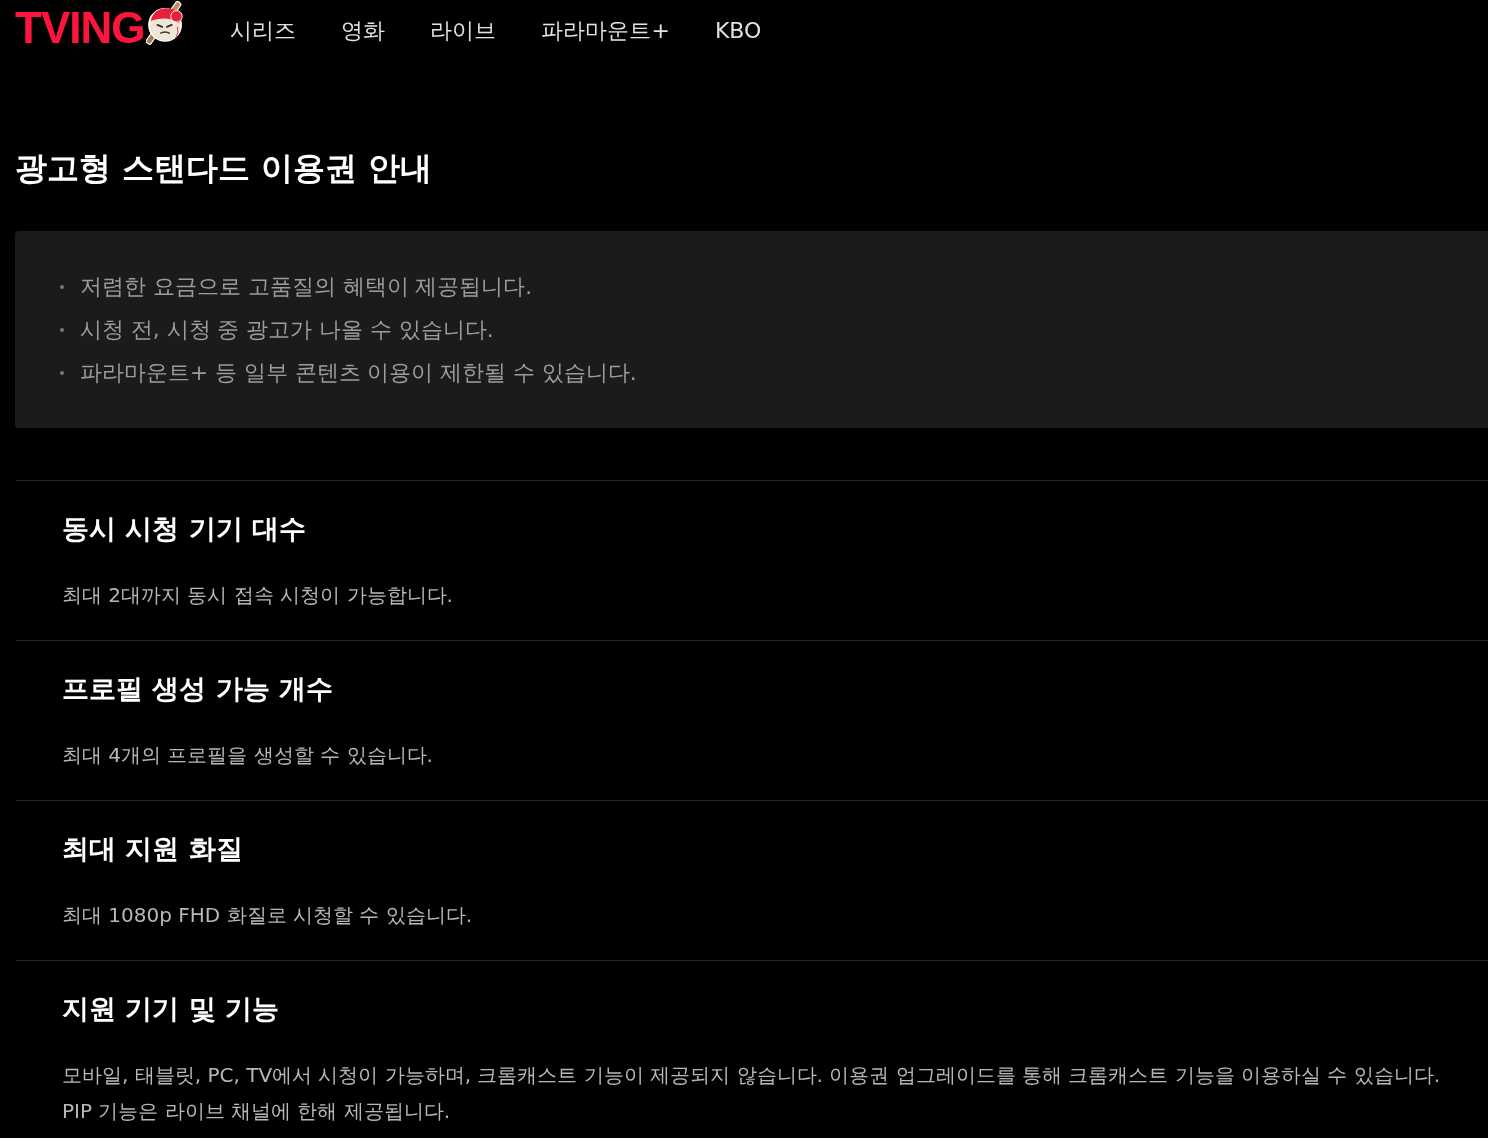 The image size is (1488, 1138). I want to click on section-description: 모바일, 태블릿, PC, TV에서 시청이 가능하며, 크롬캐스트 기능이 제공되지 않습니다. 이용권 업그레이드를 통해 크롬캐스트 기능을 이용하실 수 있습니다. PIP 기능은 라이브 채널에 한해 제공됩니다., so click(752, 1093).